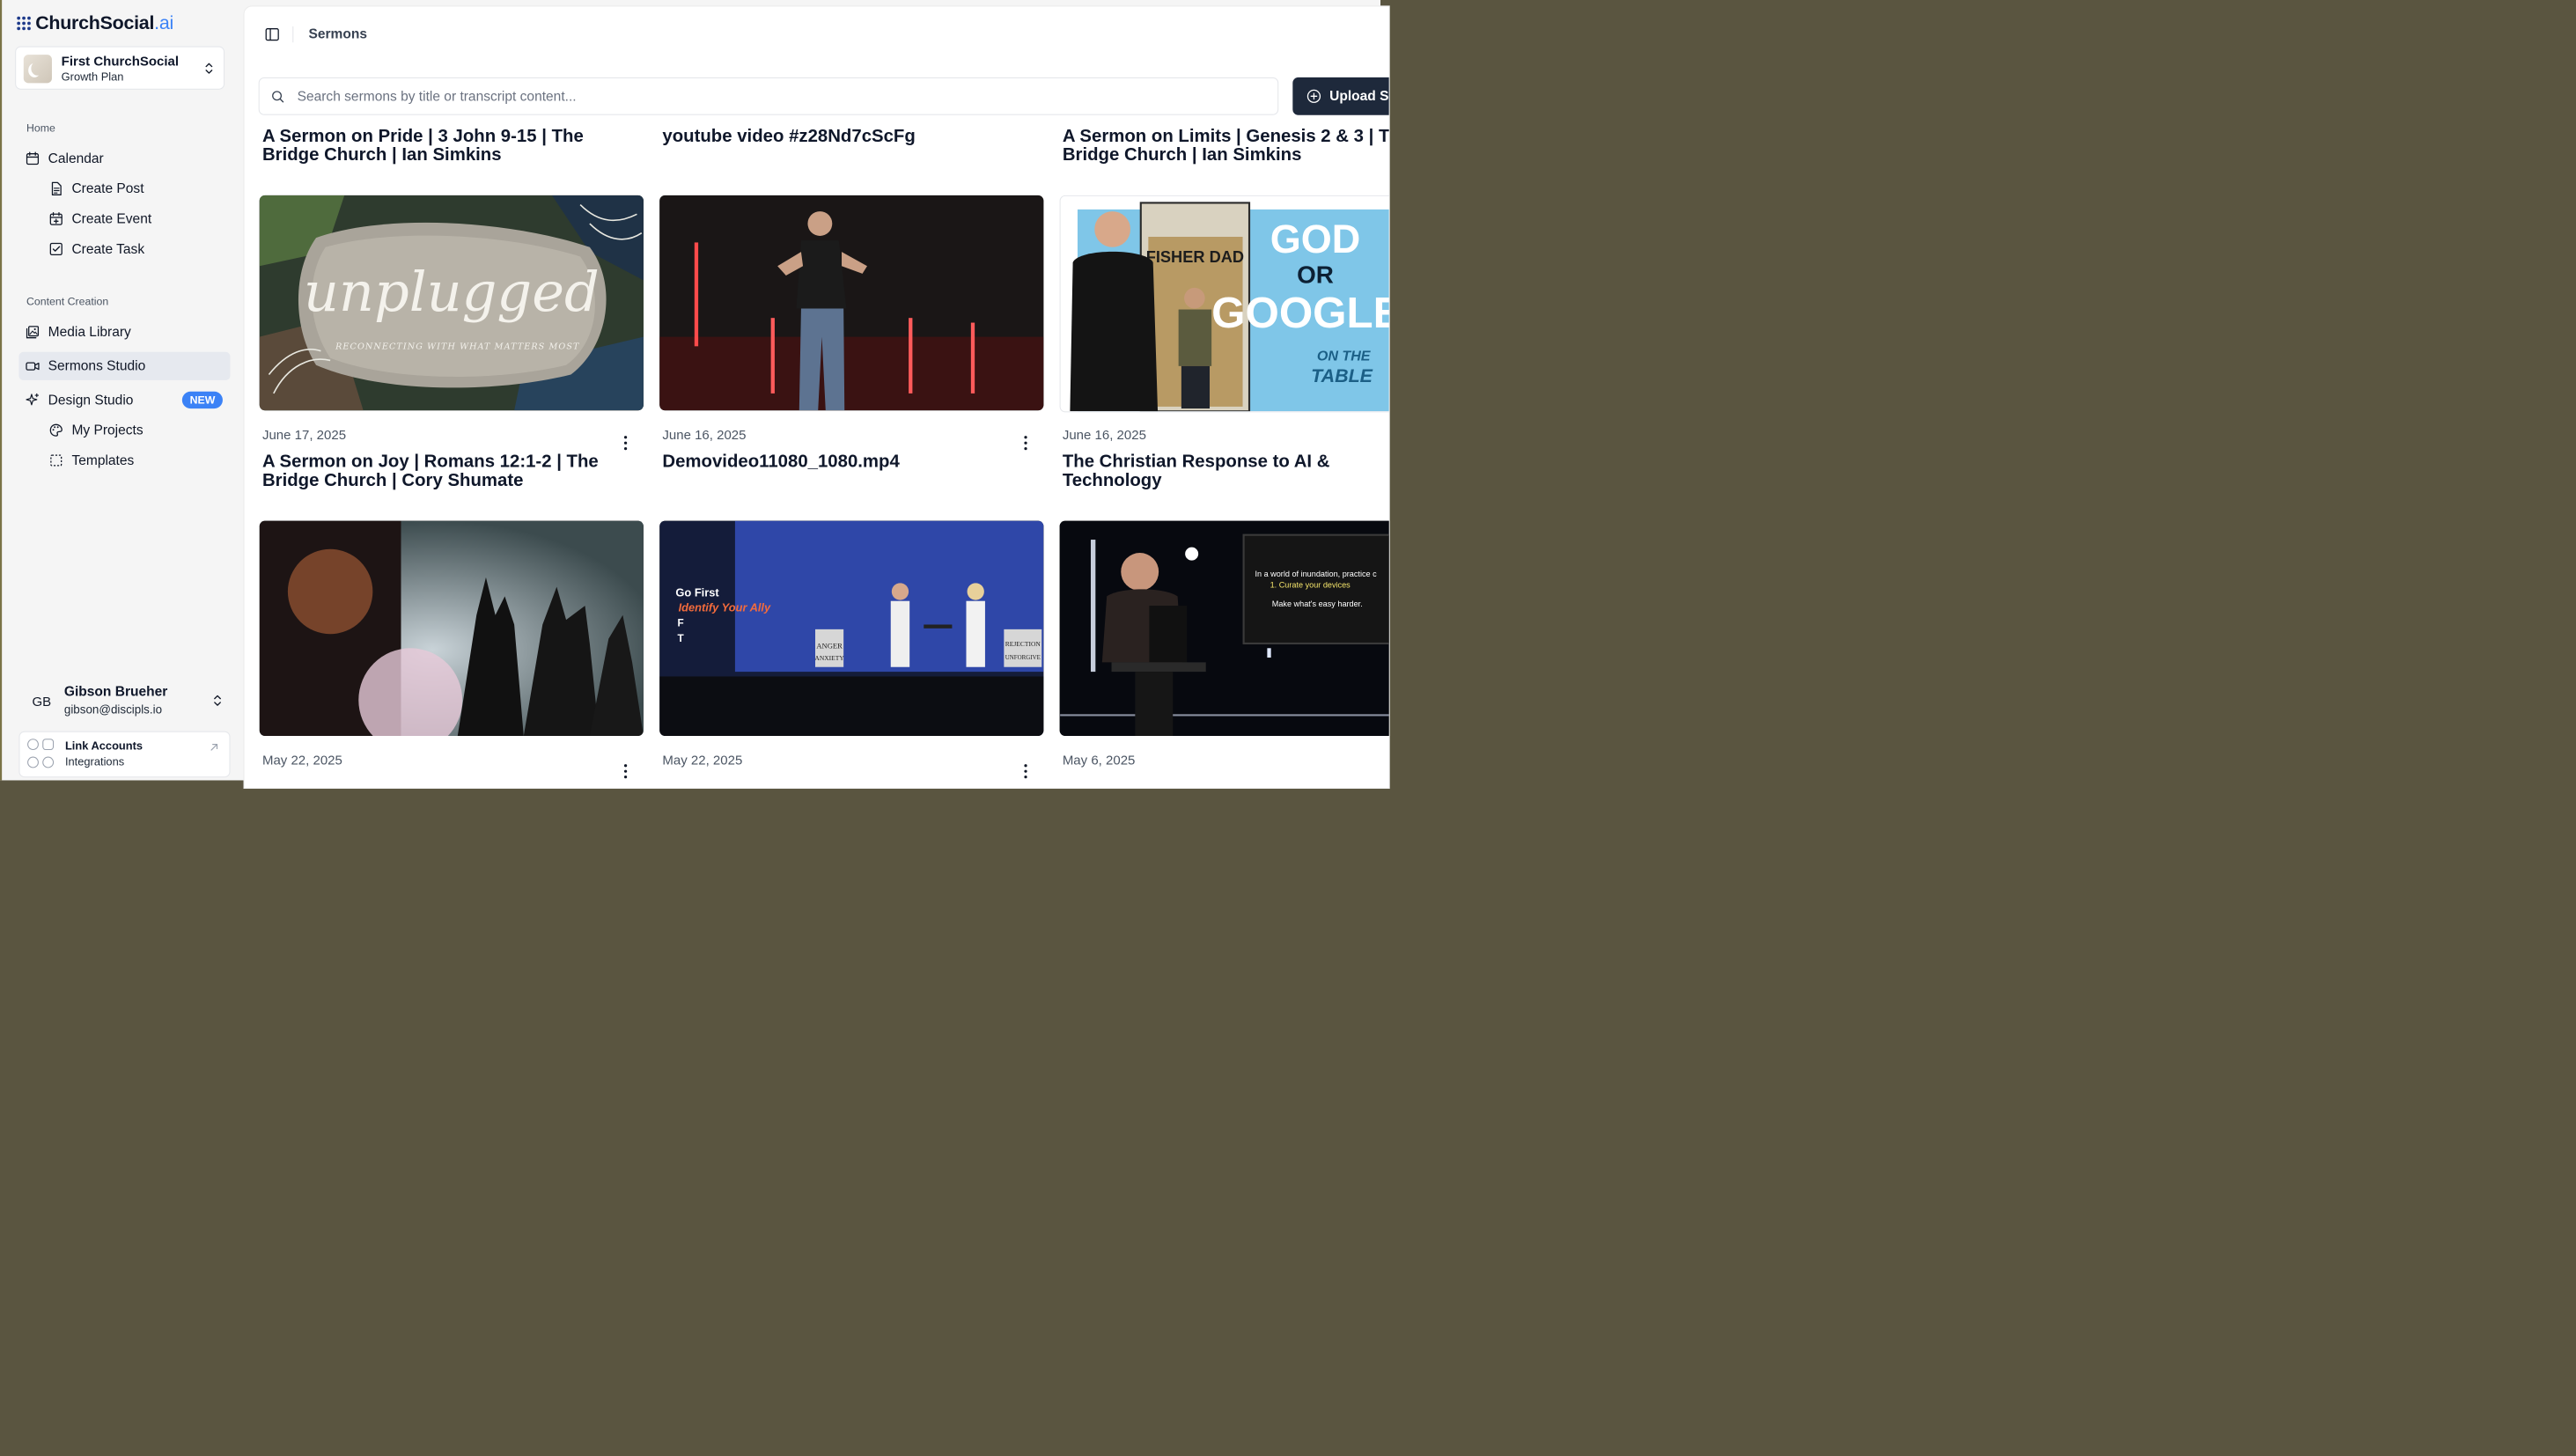 The width and height of the screenshot is (2576, 1456). What do you see at coordinates (1316, 574) in the screenshot?
I see `thumbnail-screen-line-1: In a world of inundation, practice c` at bounding box center [1316, 574].